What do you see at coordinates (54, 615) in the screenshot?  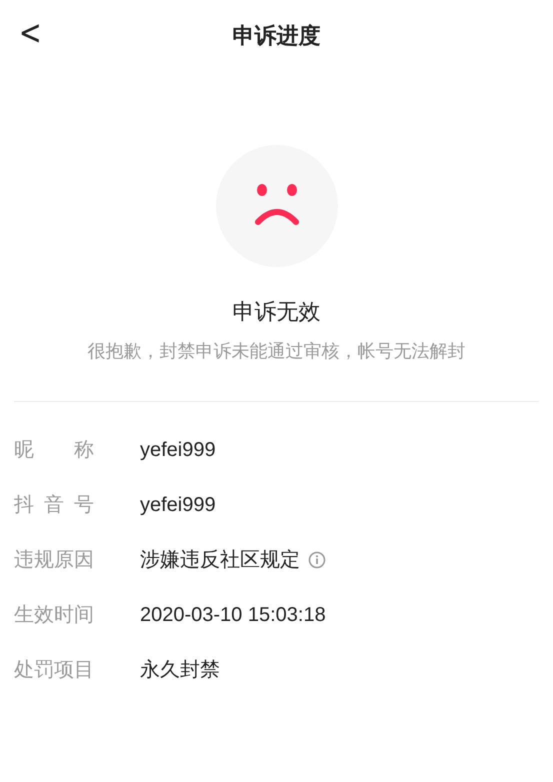 I see `detail-label: 生效时间` at bounding box center [54, 615].